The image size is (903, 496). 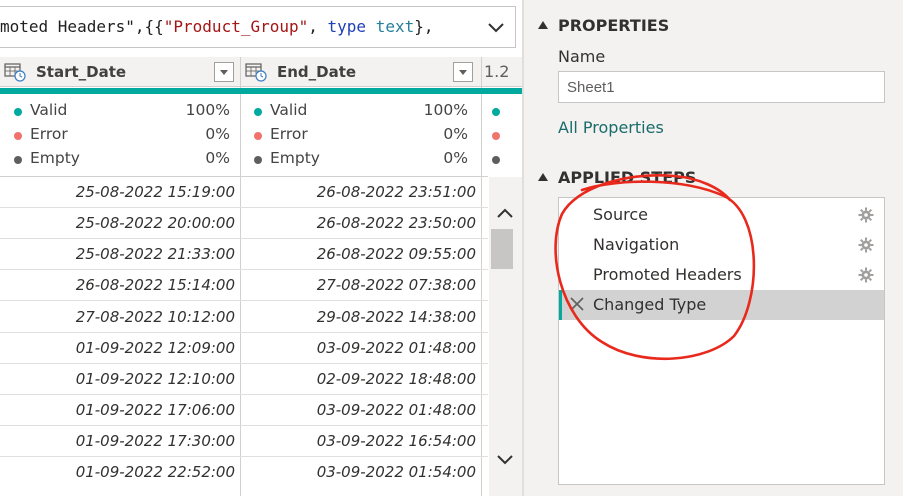 I want to click on scrollbar-thumb, so click(x=502, y=249).